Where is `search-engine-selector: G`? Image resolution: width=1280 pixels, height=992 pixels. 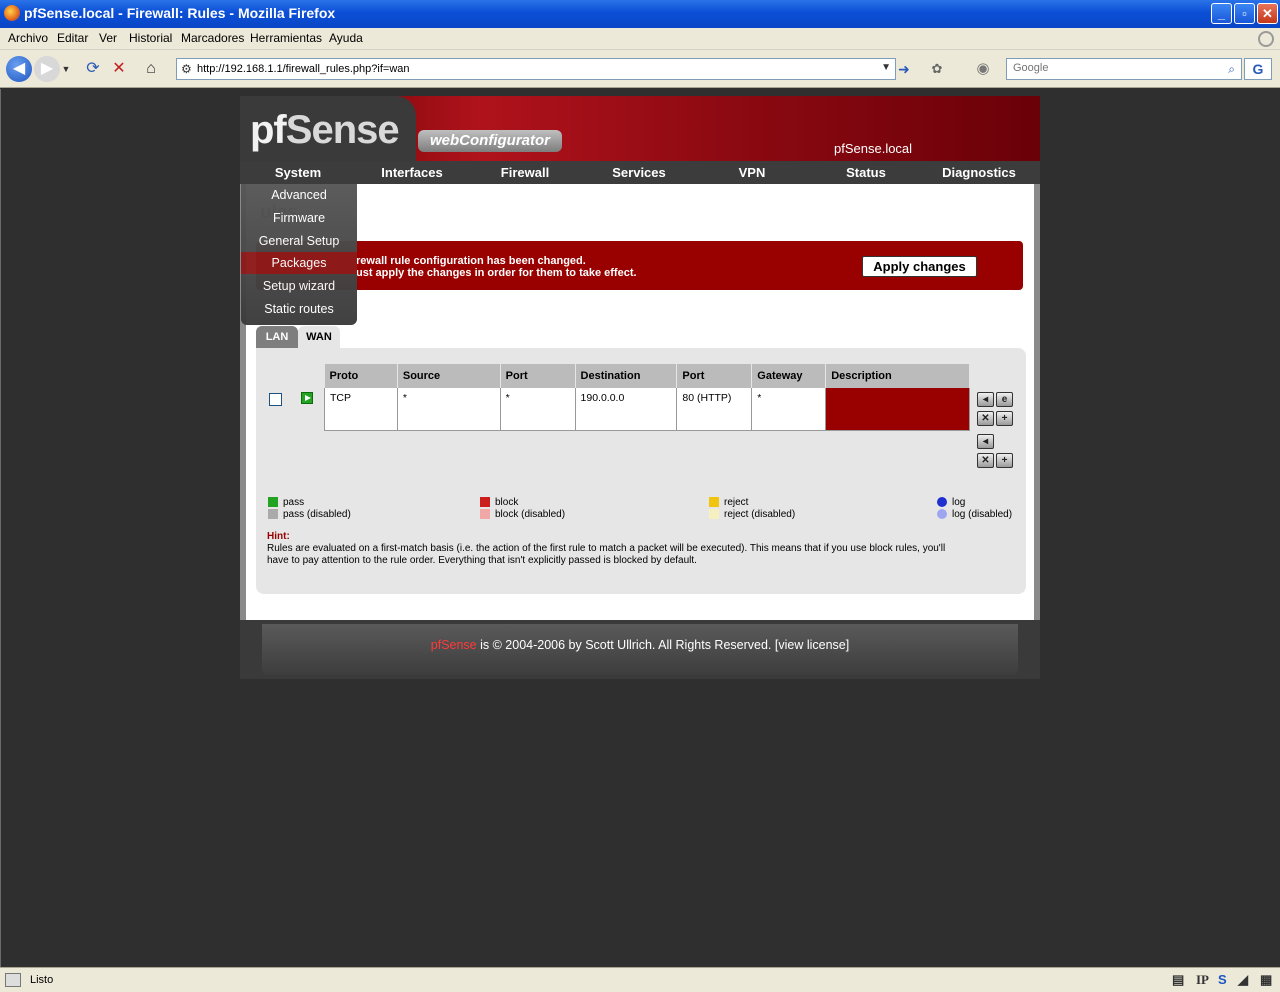 search-engine-selector: G is located at coordinates (1258, 69).